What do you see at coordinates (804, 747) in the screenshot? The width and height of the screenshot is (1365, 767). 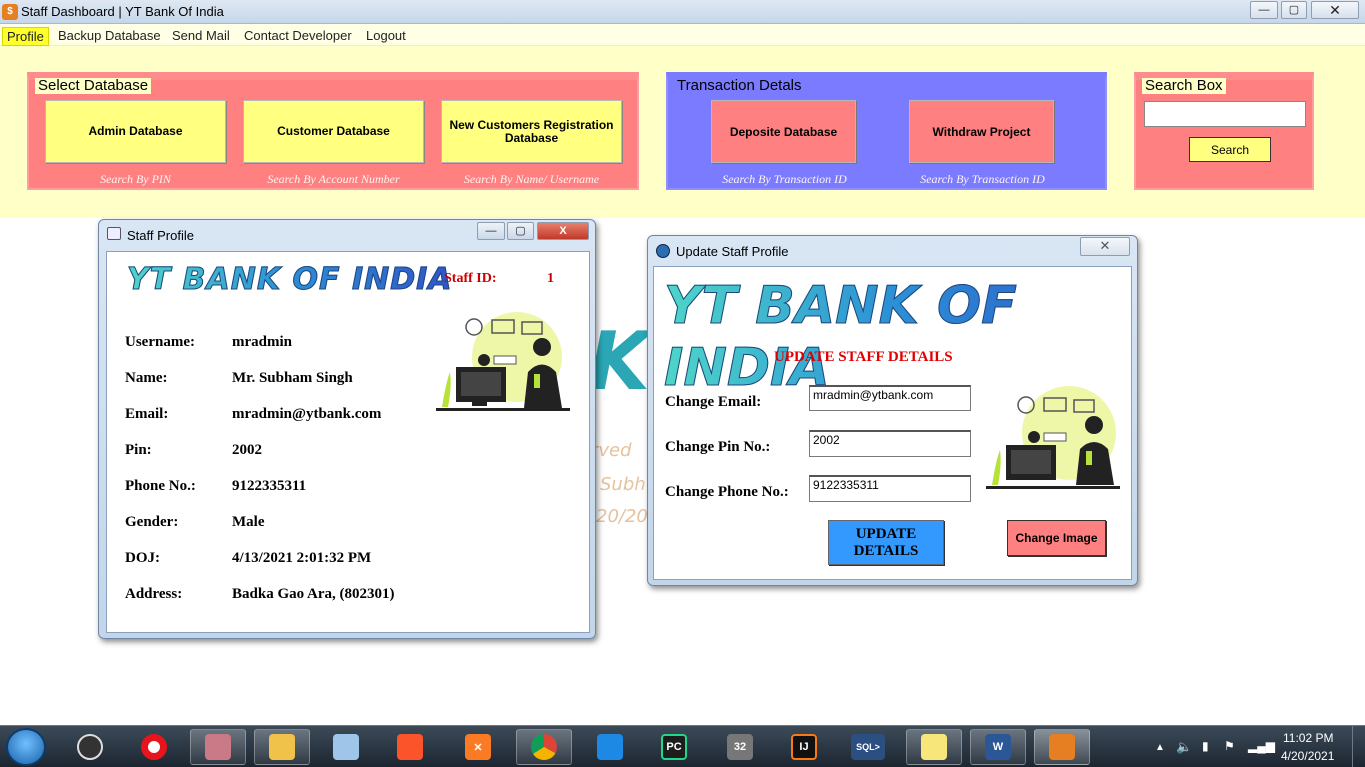 I see `intellij-icon: IJ` at bounding box center [804, 747].